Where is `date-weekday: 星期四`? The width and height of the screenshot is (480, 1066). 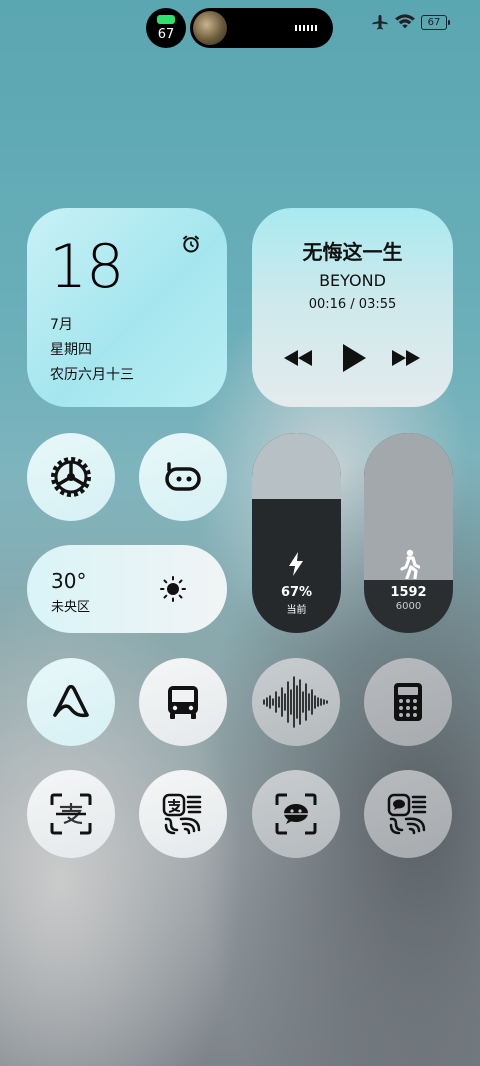 date-weekday: 星期四 is located at coordinates (71, 350).